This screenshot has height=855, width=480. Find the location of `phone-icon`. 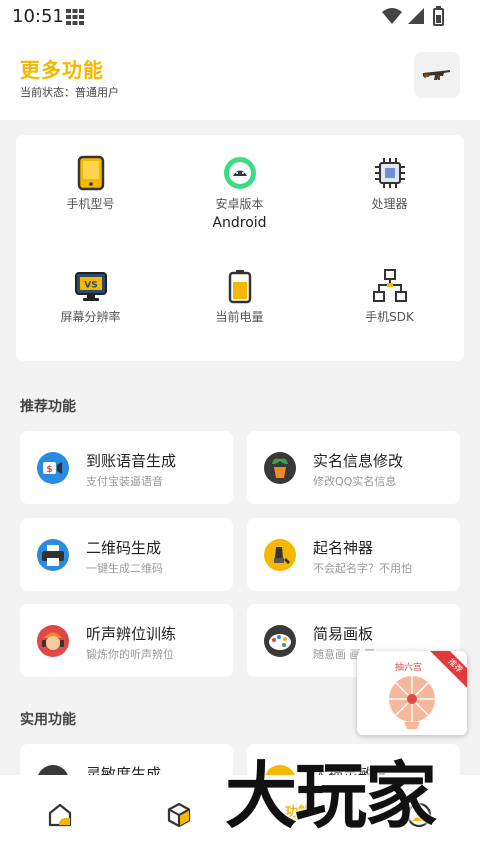

phone-icon is located at coordinates (90, 173).